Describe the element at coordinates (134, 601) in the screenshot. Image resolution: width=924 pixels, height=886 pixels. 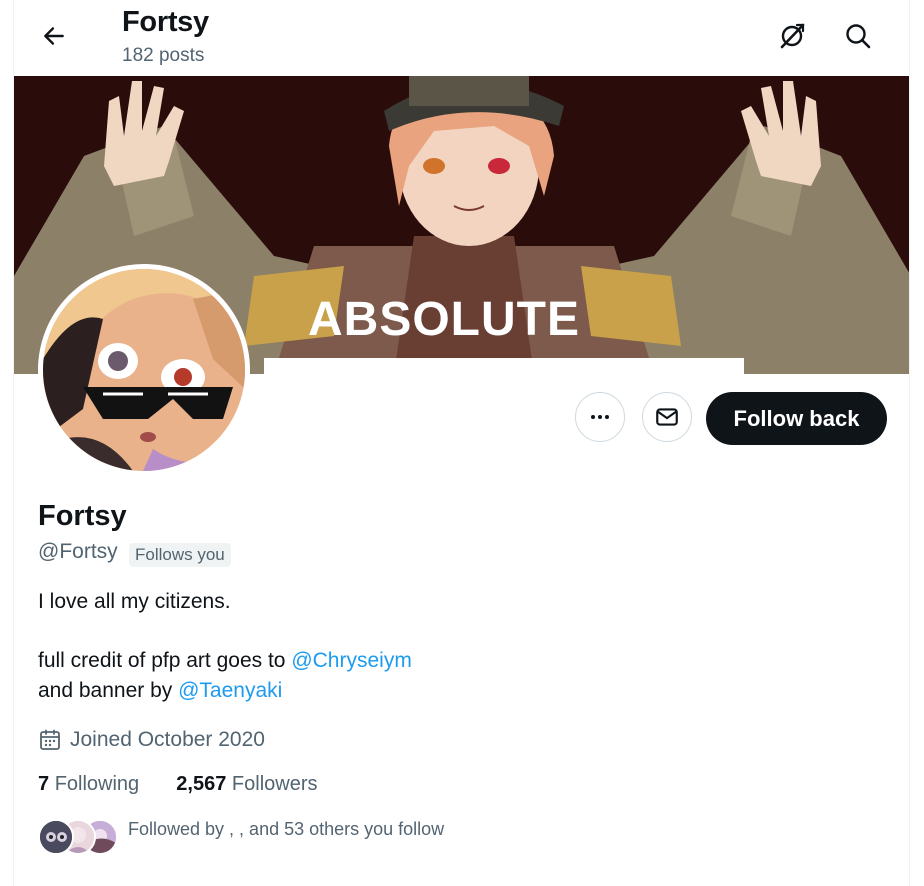
I see `bio-line-1: I love all my citizens.` at that location.